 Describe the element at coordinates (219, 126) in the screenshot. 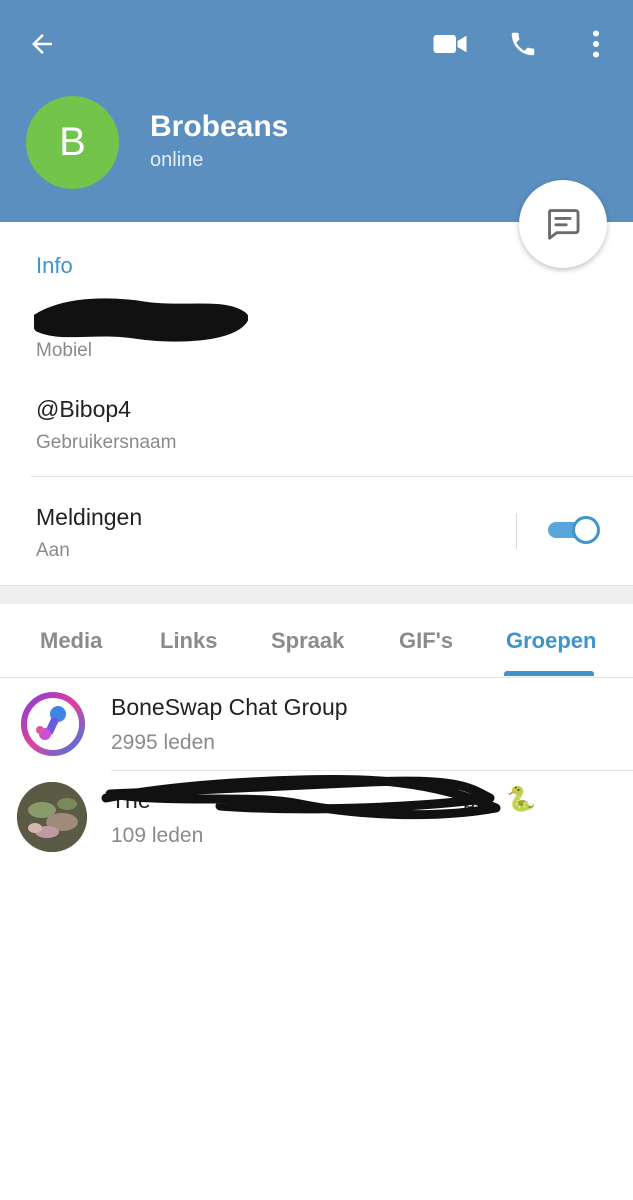

I see `profile-name: Brobeans` at that location.